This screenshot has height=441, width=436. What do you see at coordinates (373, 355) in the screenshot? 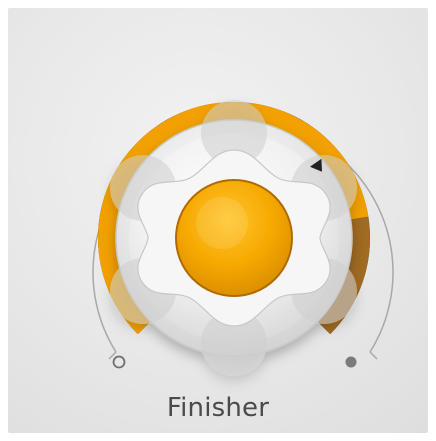
I see `range-ring-end-tick` at bounding box center [373, 355].